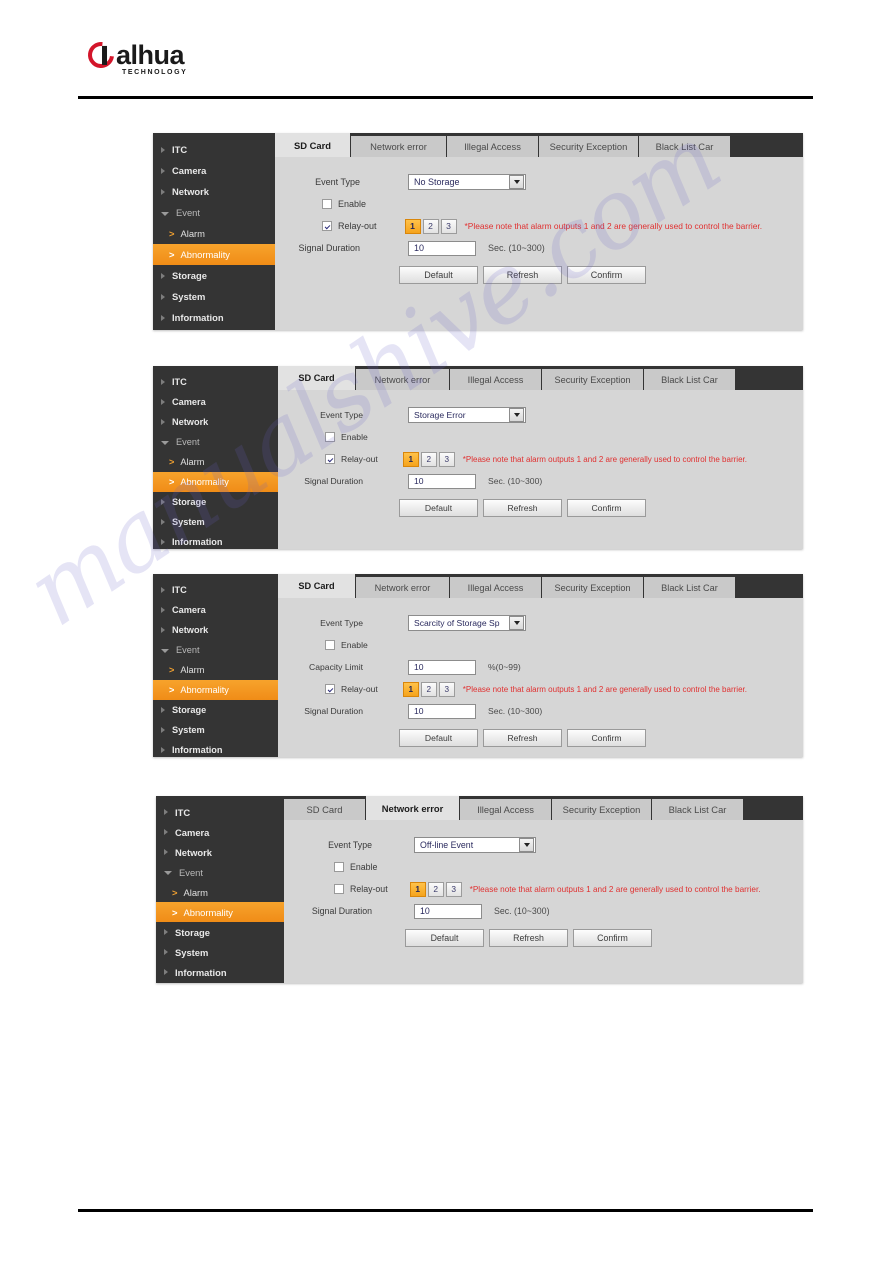 The width and height of the screenshot is (893, 1263). What do you see at coordinates (475, 845) in the screenshot?
I see `event-type-select: Off-line Event` at bounding box center [475, 845].